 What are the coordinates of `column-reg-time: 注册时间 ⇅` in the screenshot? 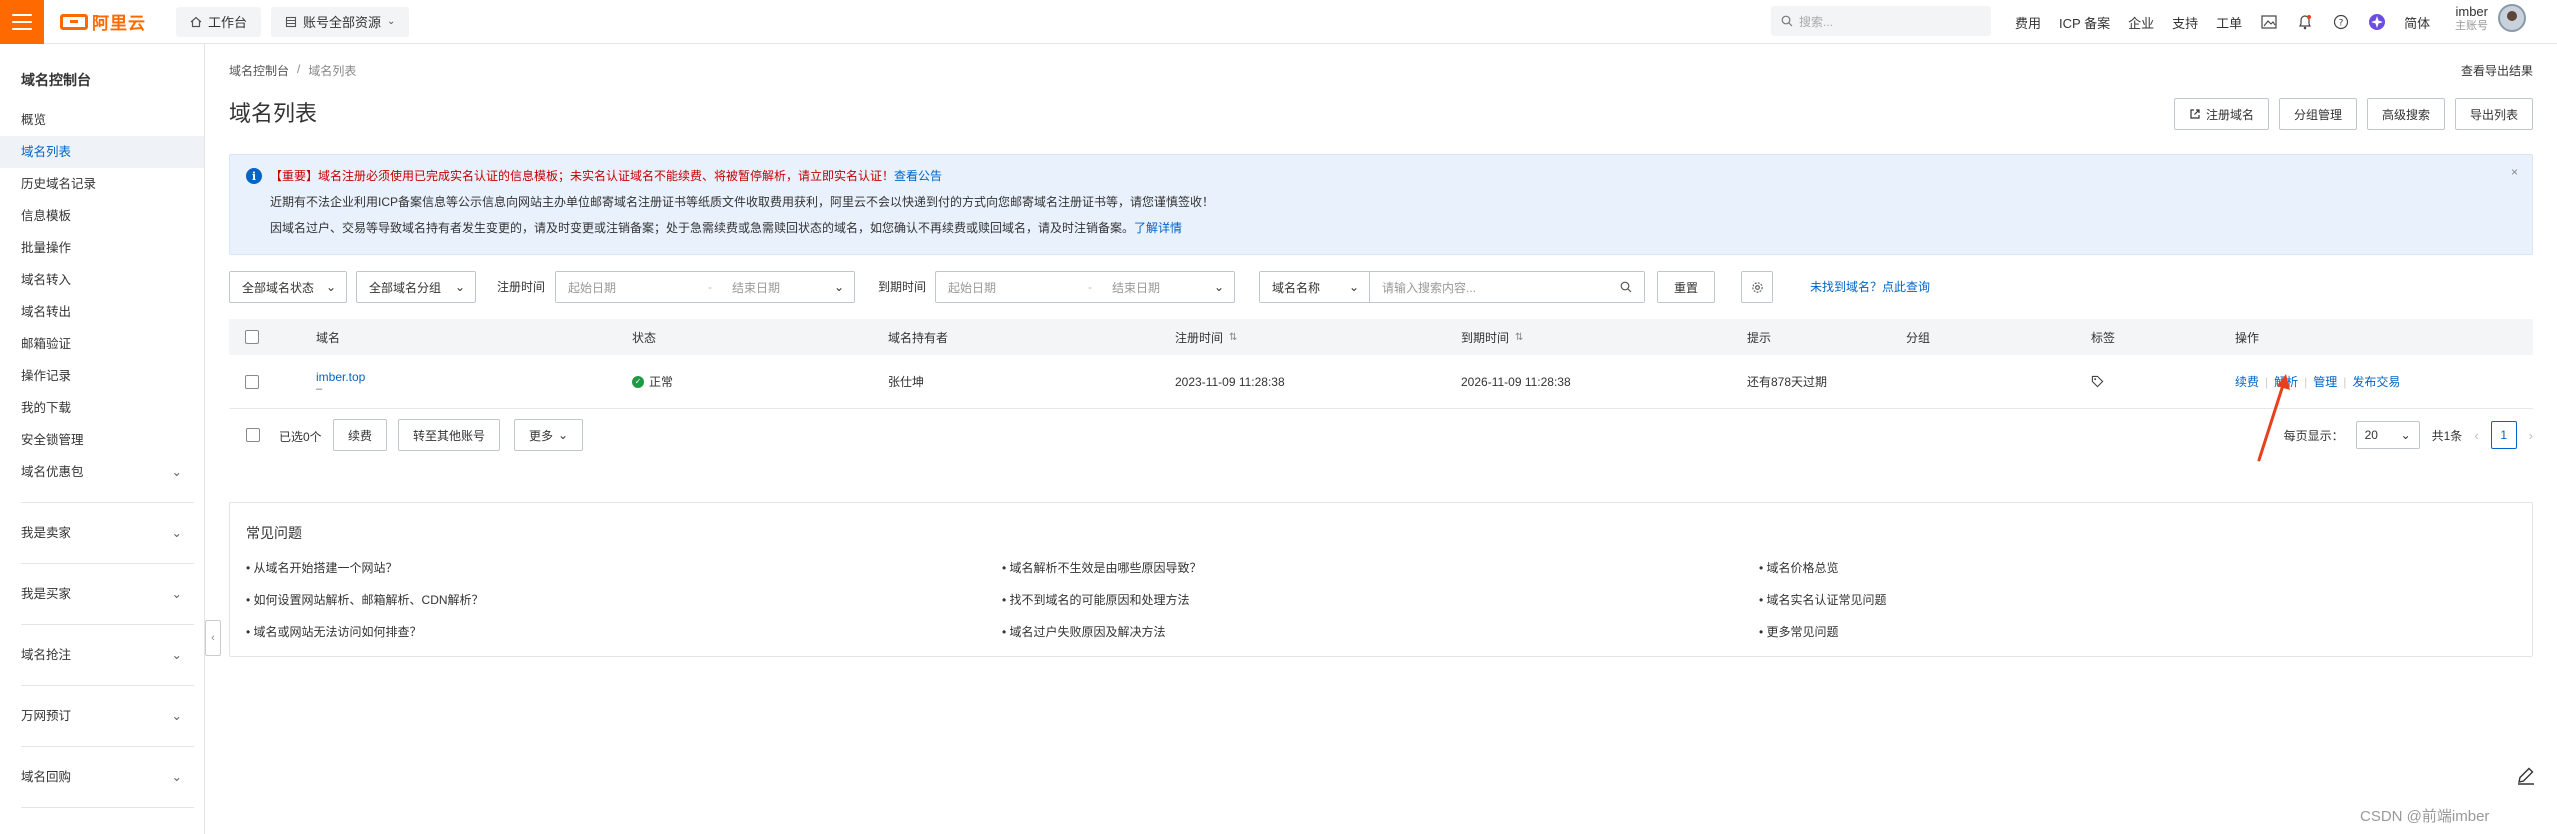 It's located at (1206, 337).